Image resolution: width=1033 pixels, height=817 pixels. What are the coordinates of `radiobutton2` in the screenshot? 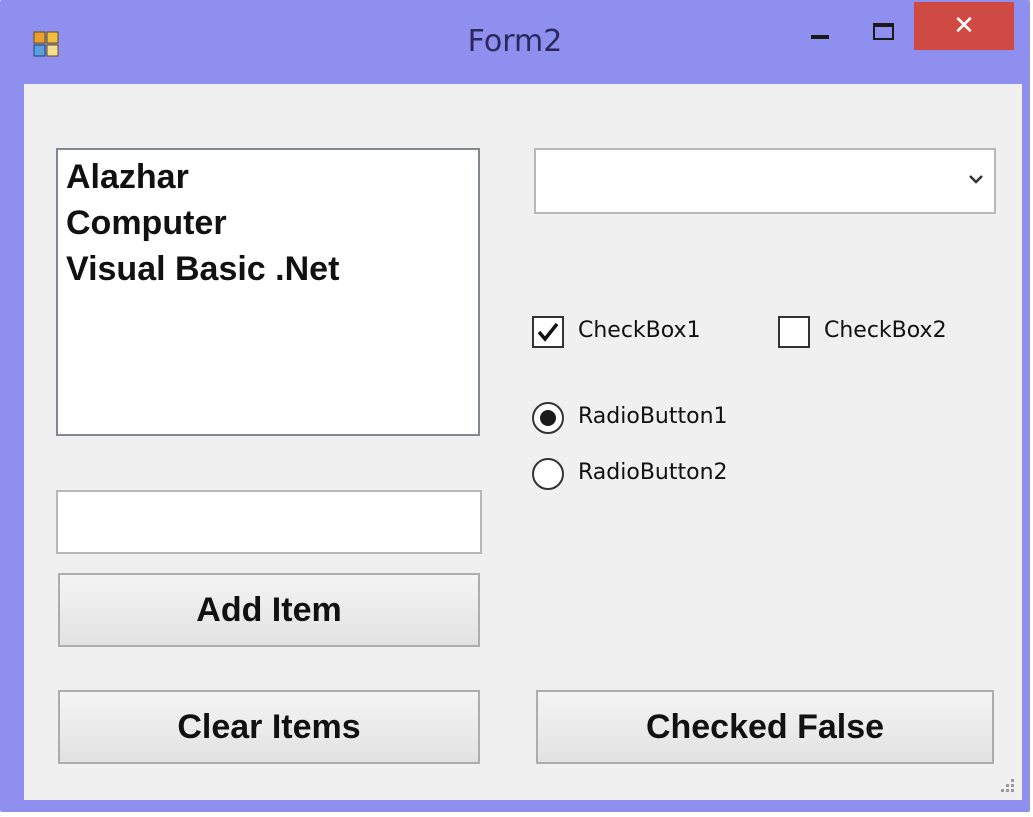 It's located at (548, 474).